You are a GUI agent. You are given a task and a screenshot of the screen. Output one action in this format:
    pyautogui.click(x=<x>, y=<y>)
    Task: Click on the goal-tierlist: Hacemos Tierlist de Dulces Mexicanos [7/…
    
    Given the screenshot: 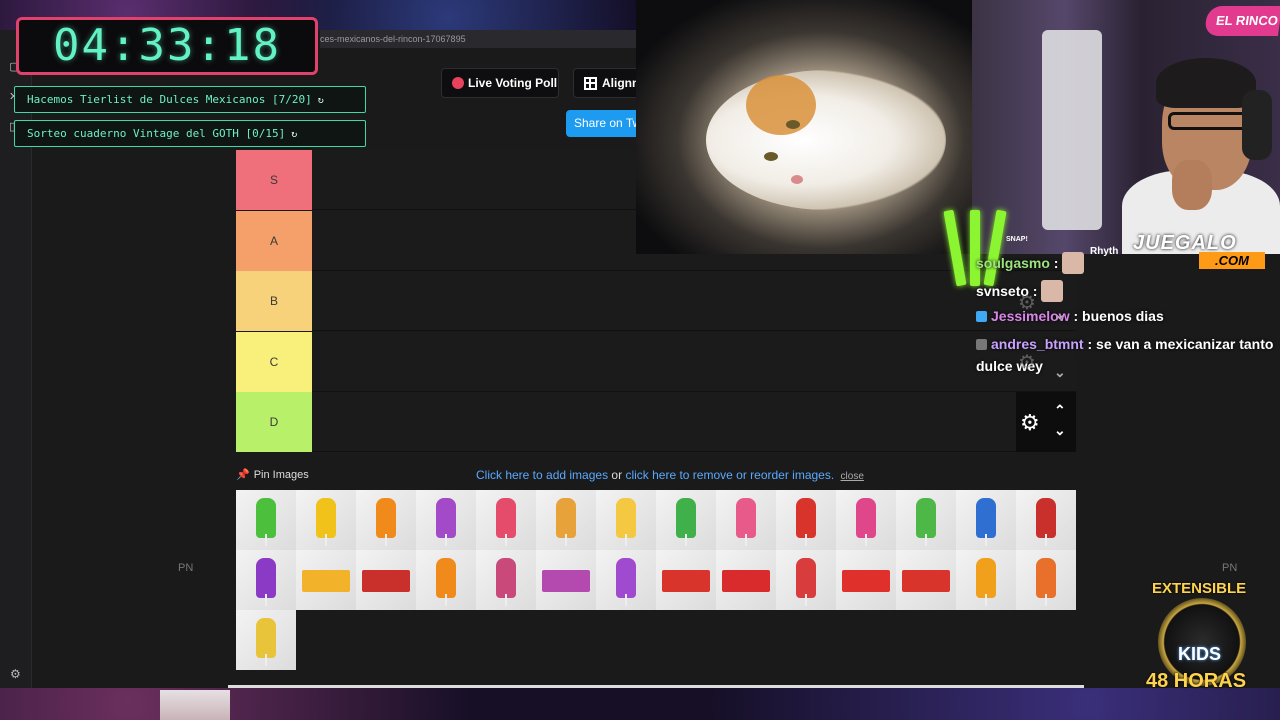 What is the action you would take?
    pyautogui.click(x=190, y=99)
    